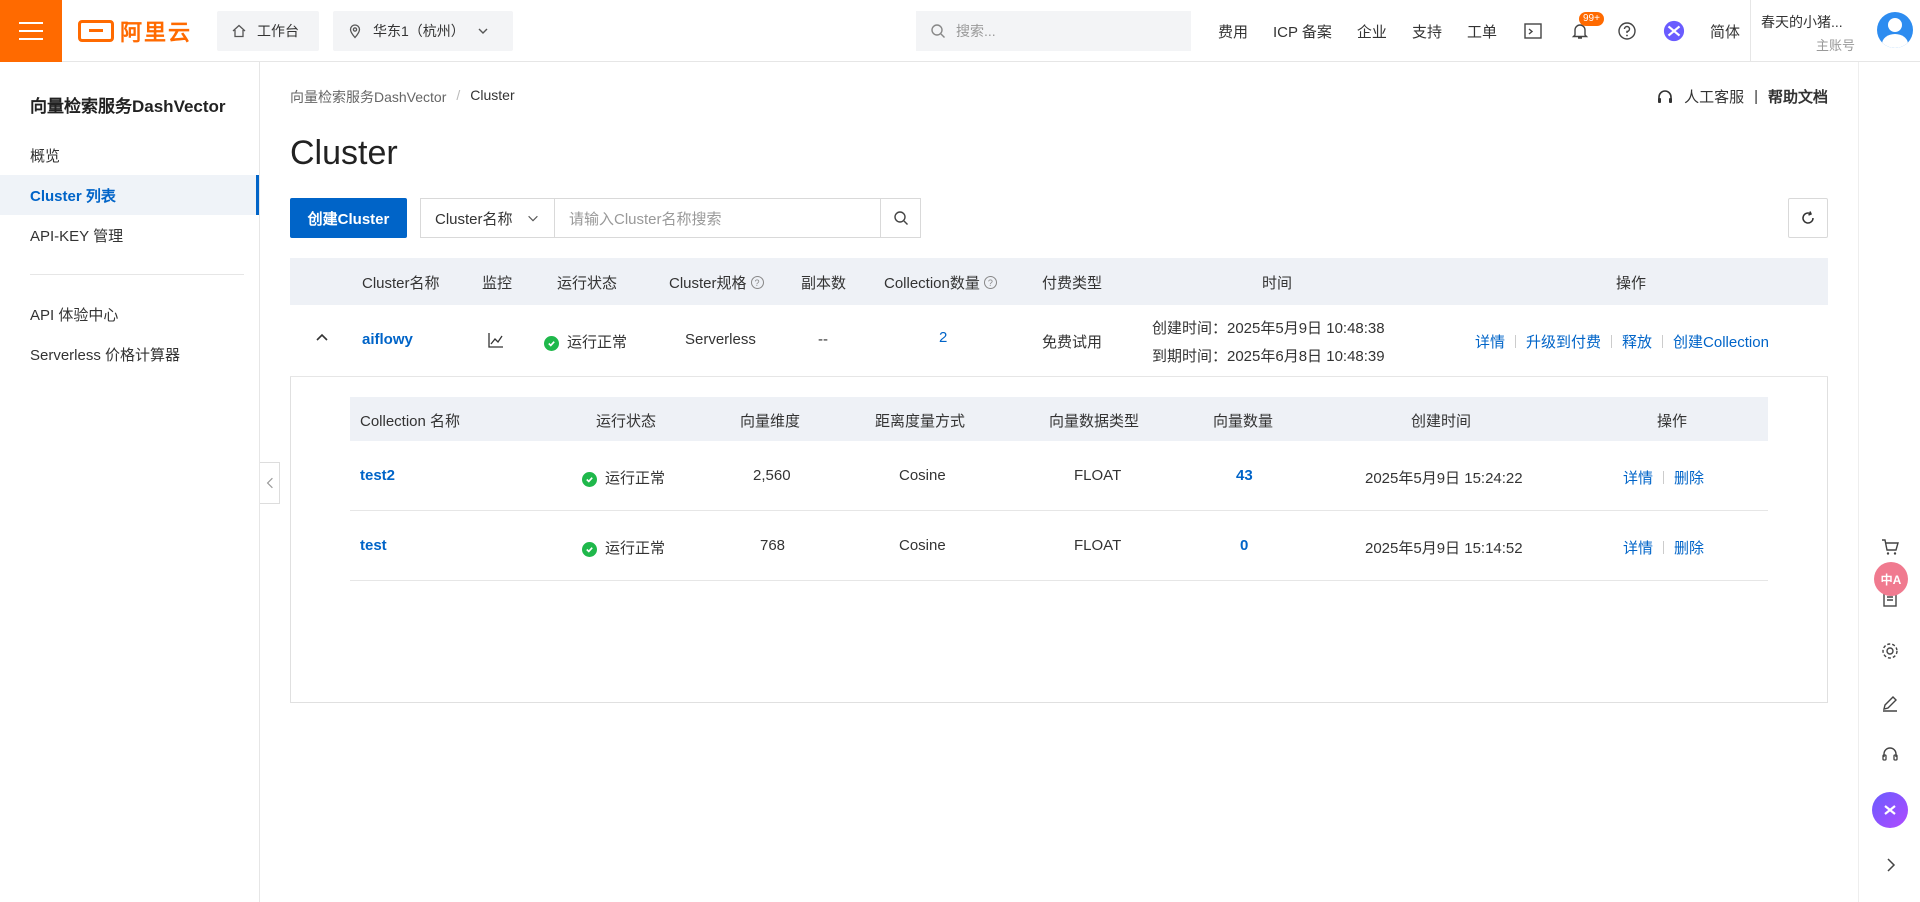 This screenshot has height=902, width=1920. What do you see at coordinates (1243, 421) in the screenshot?
I see `header-vector-count: 向量数量` at bounding box center [1243, 421].